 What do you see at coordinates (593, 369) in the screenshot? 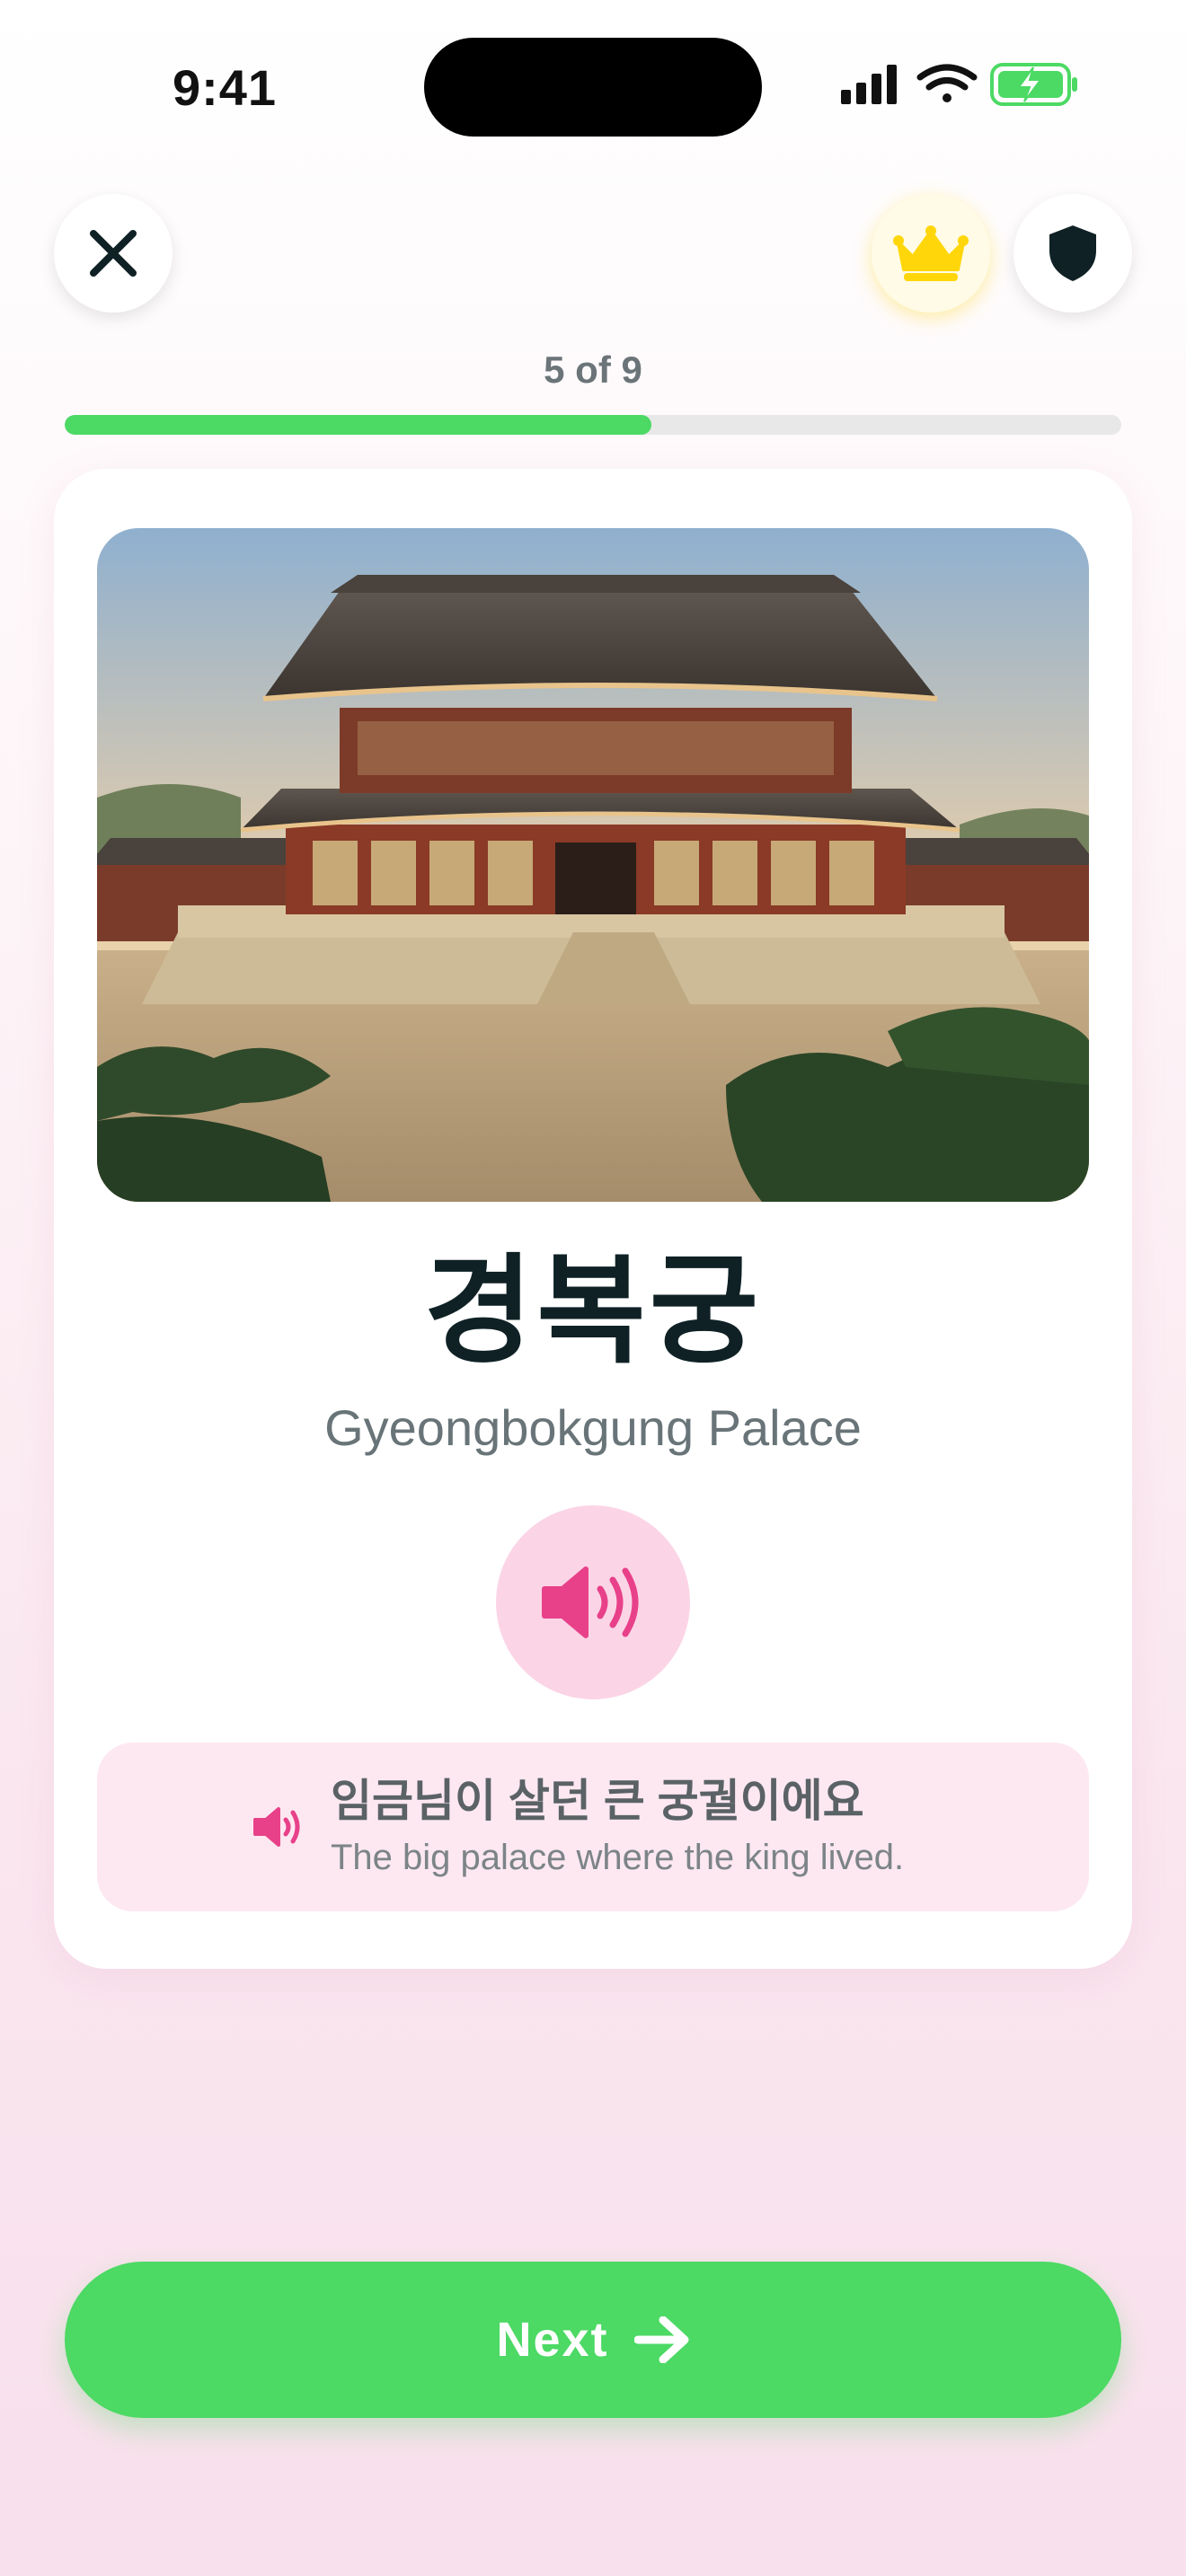
I see `progress-label: 5 of 9` at bounding box center [593, 369].